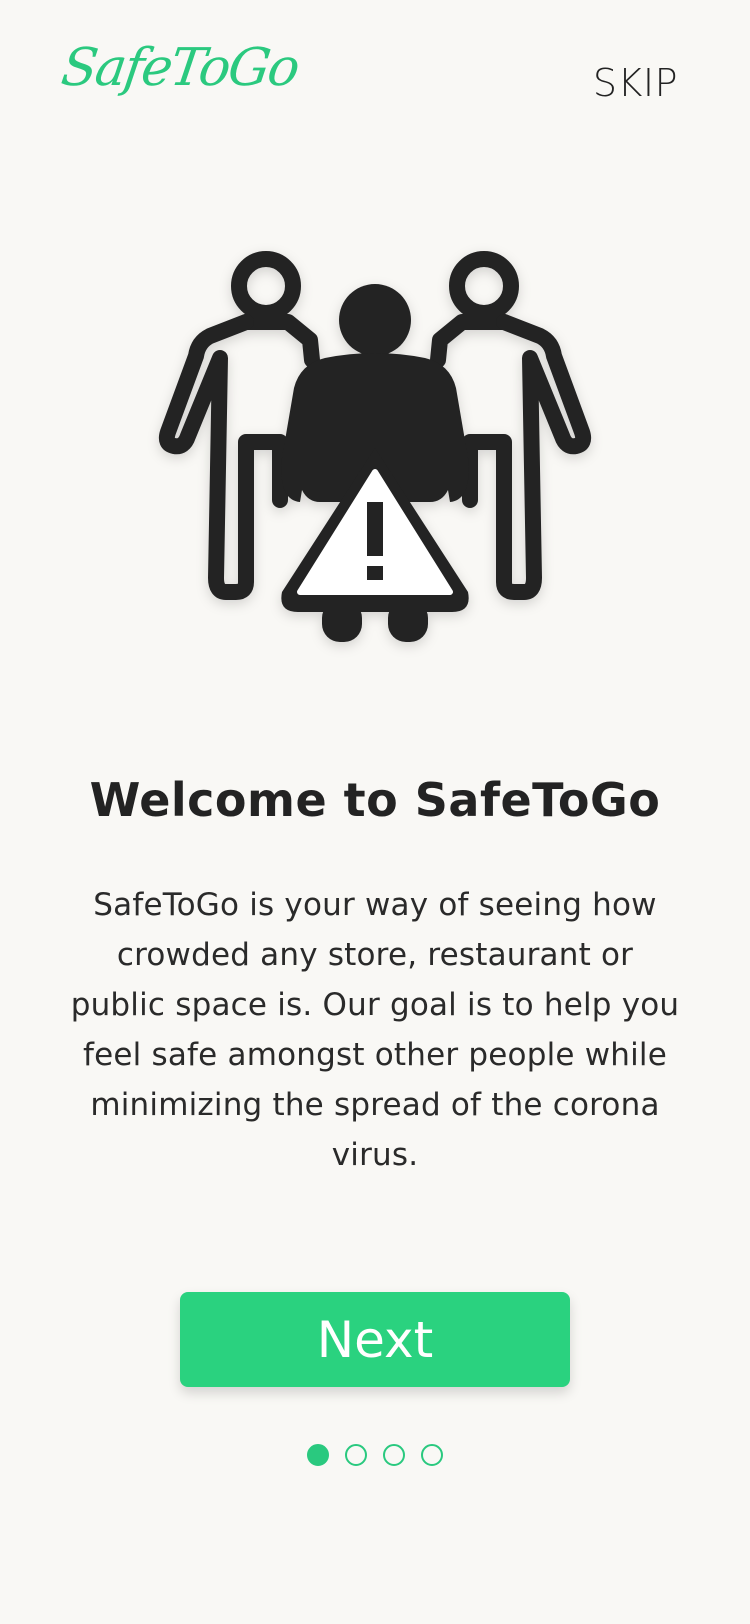 The height and width of the screenshot is (1624, 750). I want to click on pagination-dots, so click(375, 1457).